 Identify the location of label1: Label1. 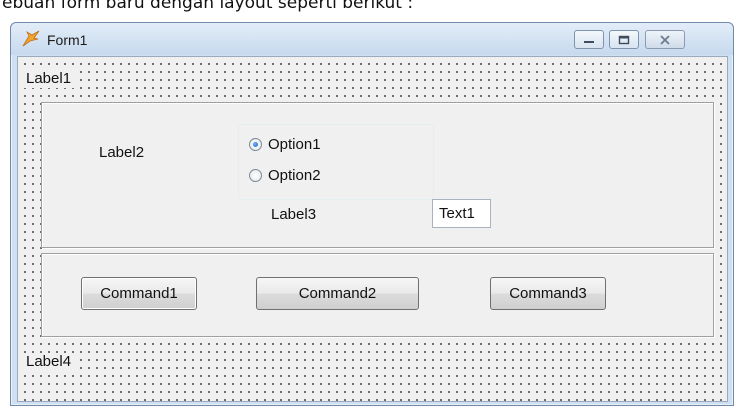
(49, 79).